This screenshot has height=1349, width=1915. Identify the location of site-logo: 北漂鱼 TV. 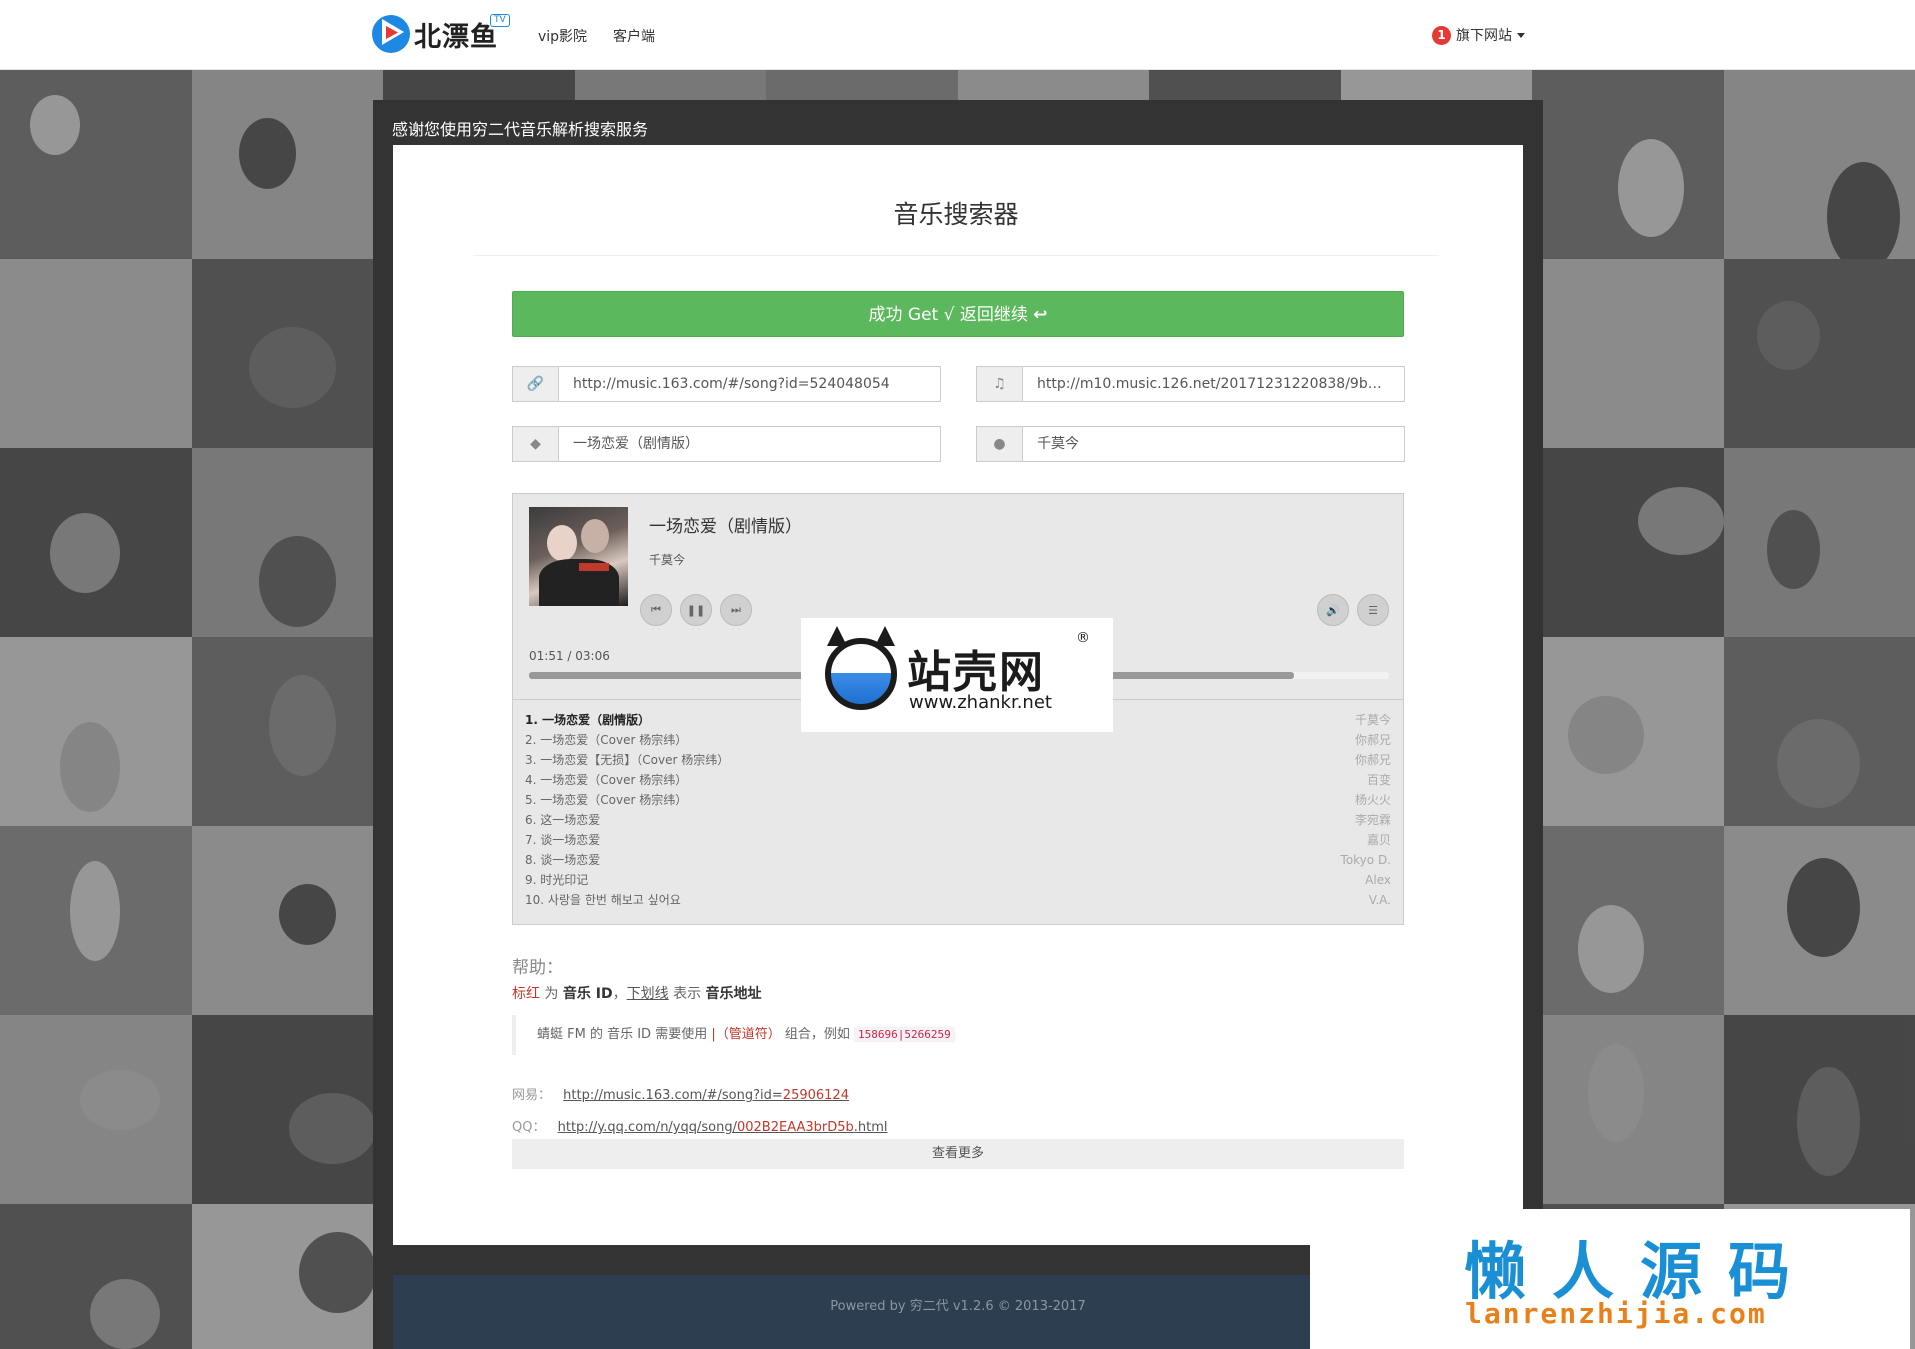
(441, 34).